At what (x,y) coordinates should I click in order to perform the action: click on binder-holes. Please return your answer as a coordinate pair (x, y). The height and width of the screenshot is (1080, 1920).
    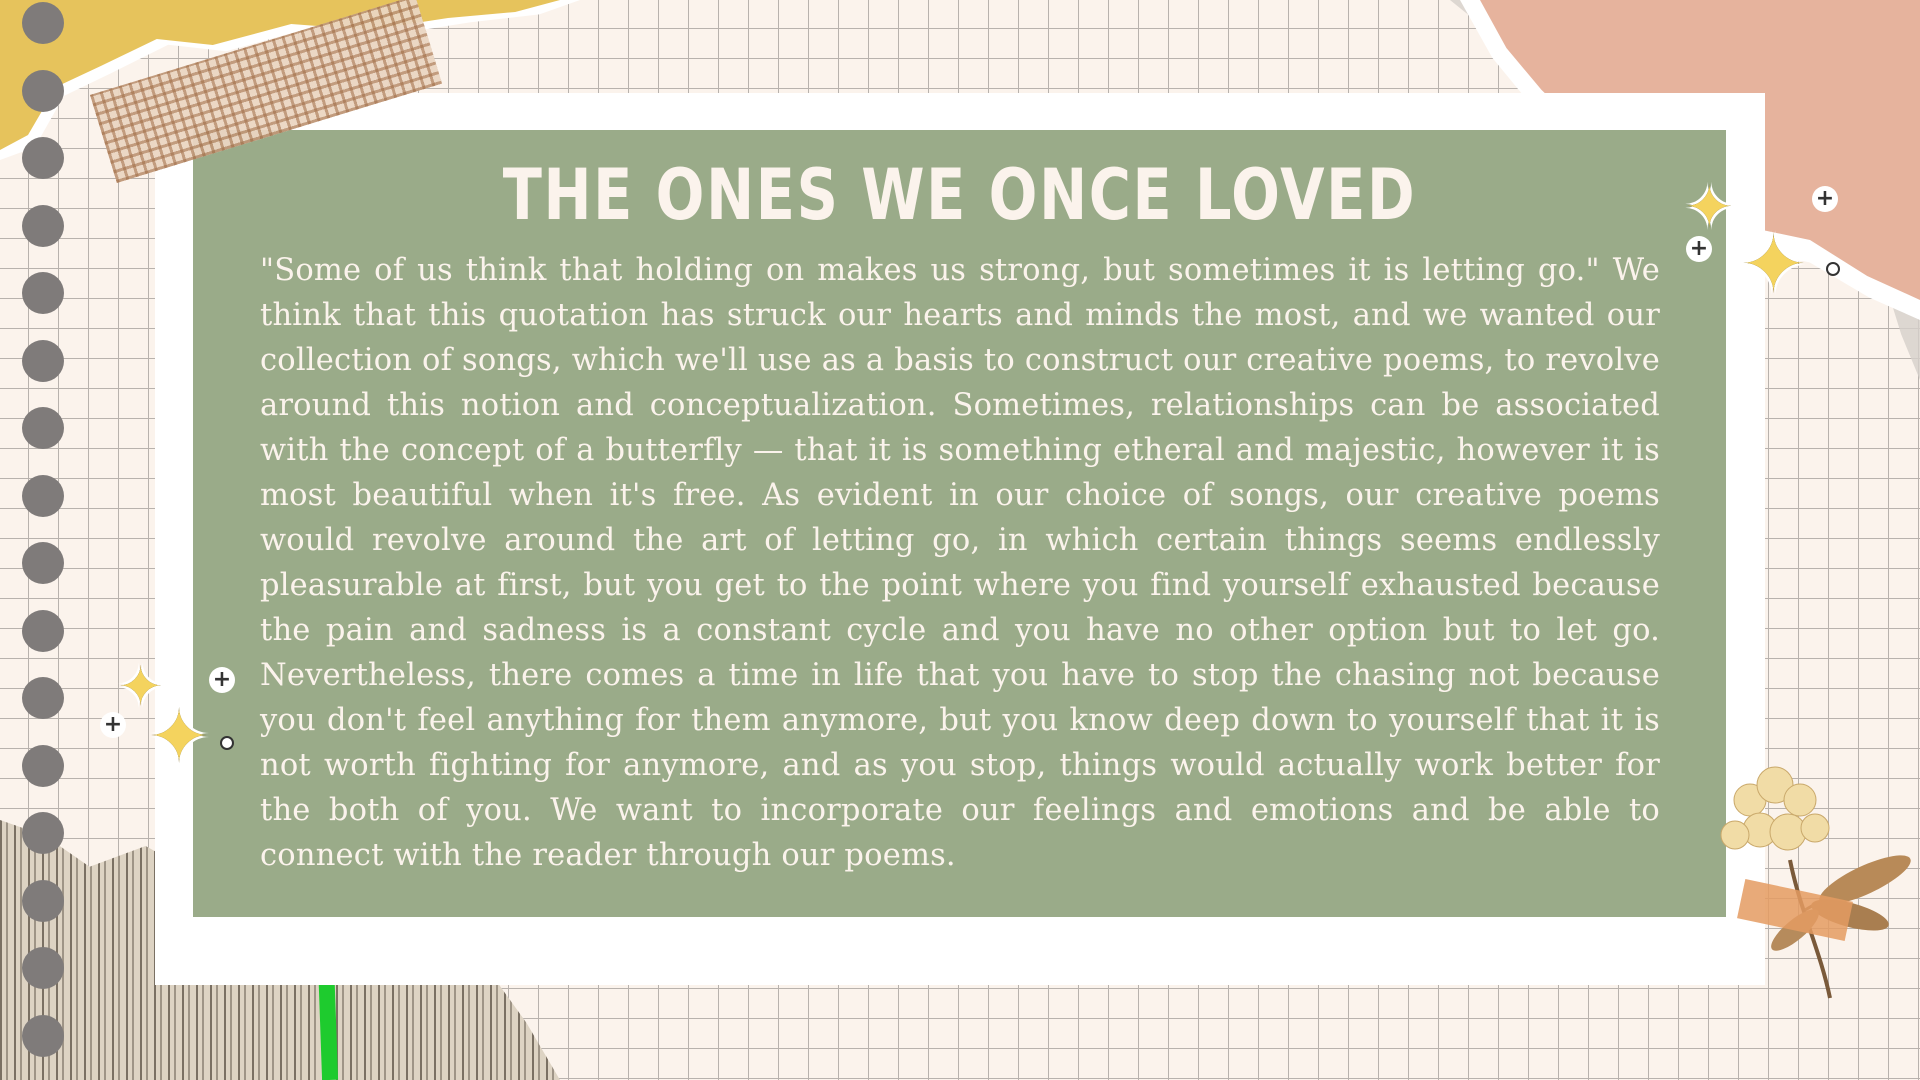
    Looking at the image, I should click on (45, 540).